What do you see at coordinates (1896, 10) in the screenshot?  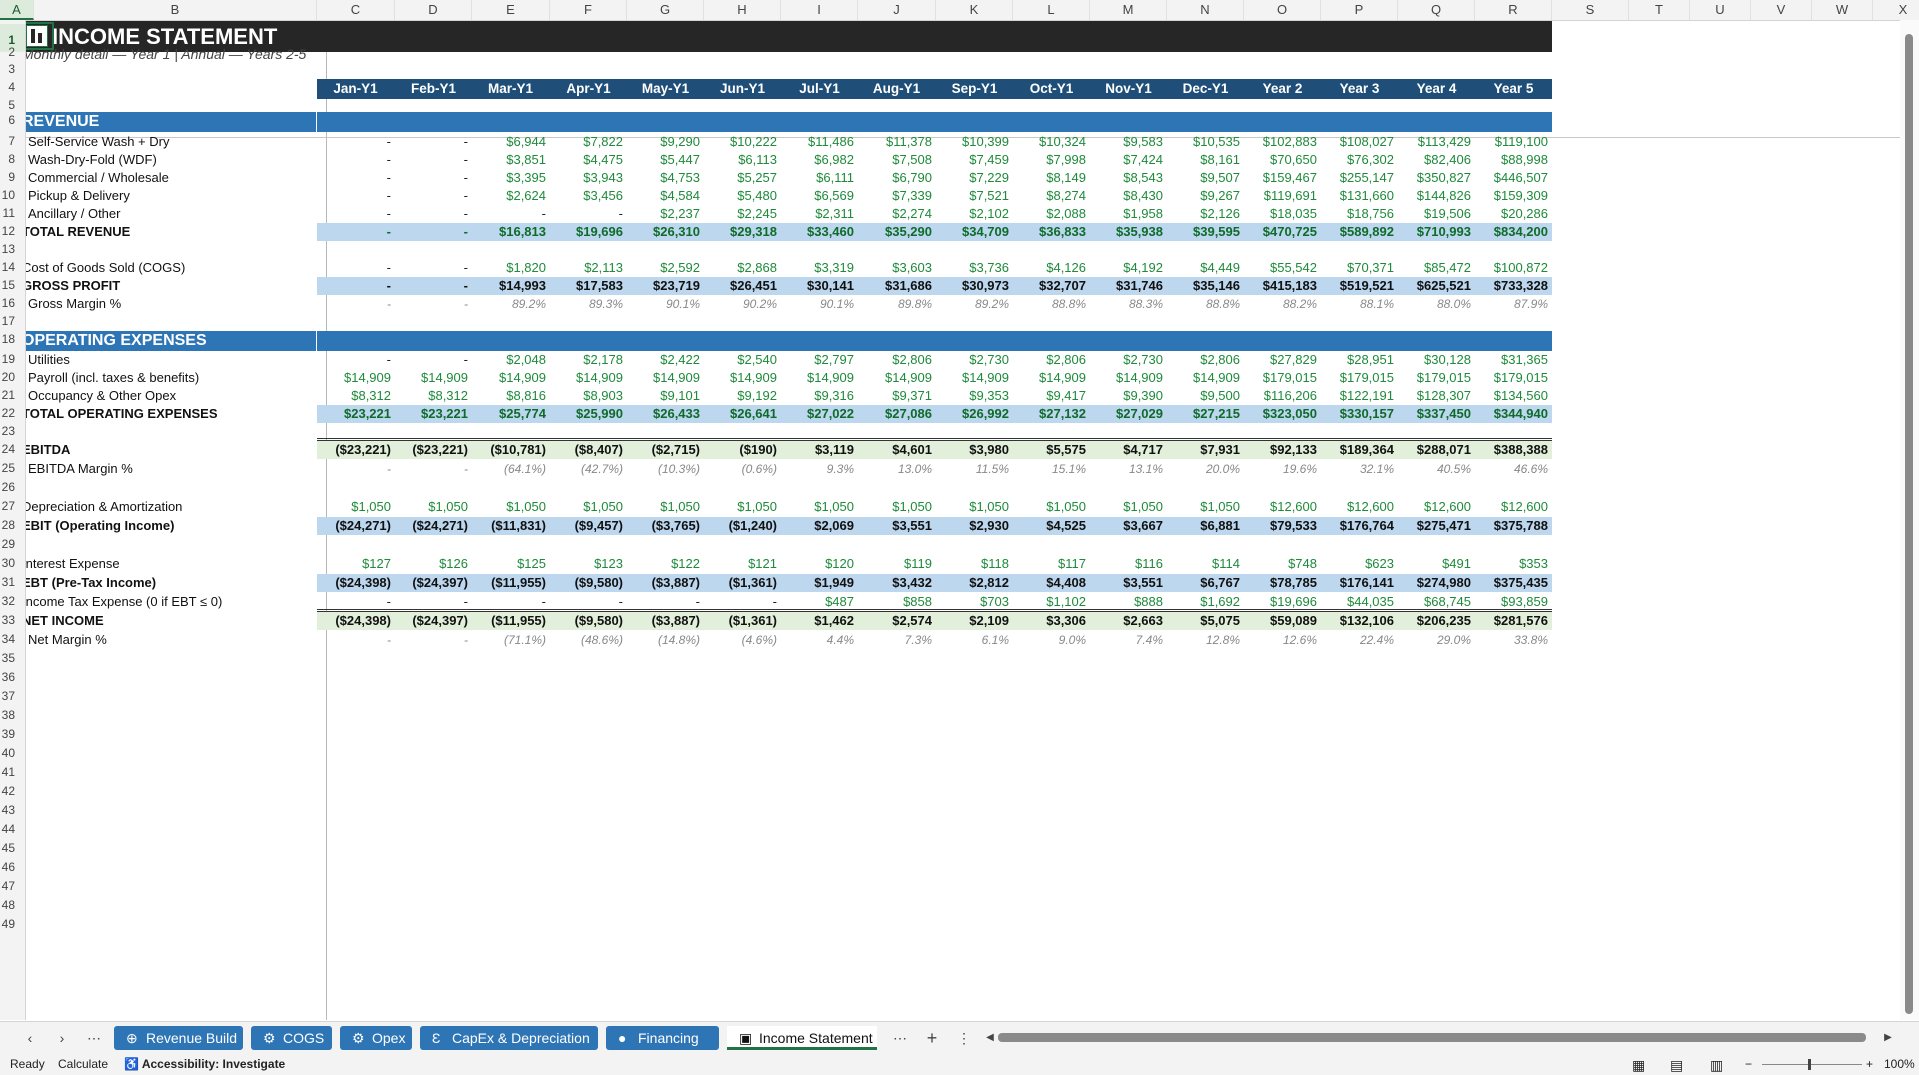 I see `column-header-x: X` at bounding box center [1896, 10].